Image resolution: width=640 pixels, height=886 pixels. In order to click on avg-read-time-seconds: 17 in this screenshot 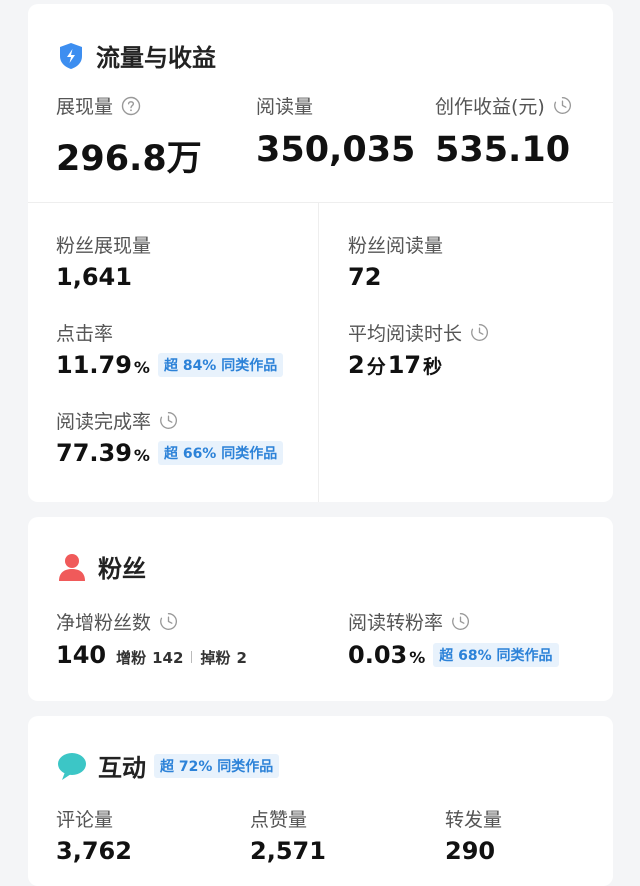, I will do `click(404, 365)`.